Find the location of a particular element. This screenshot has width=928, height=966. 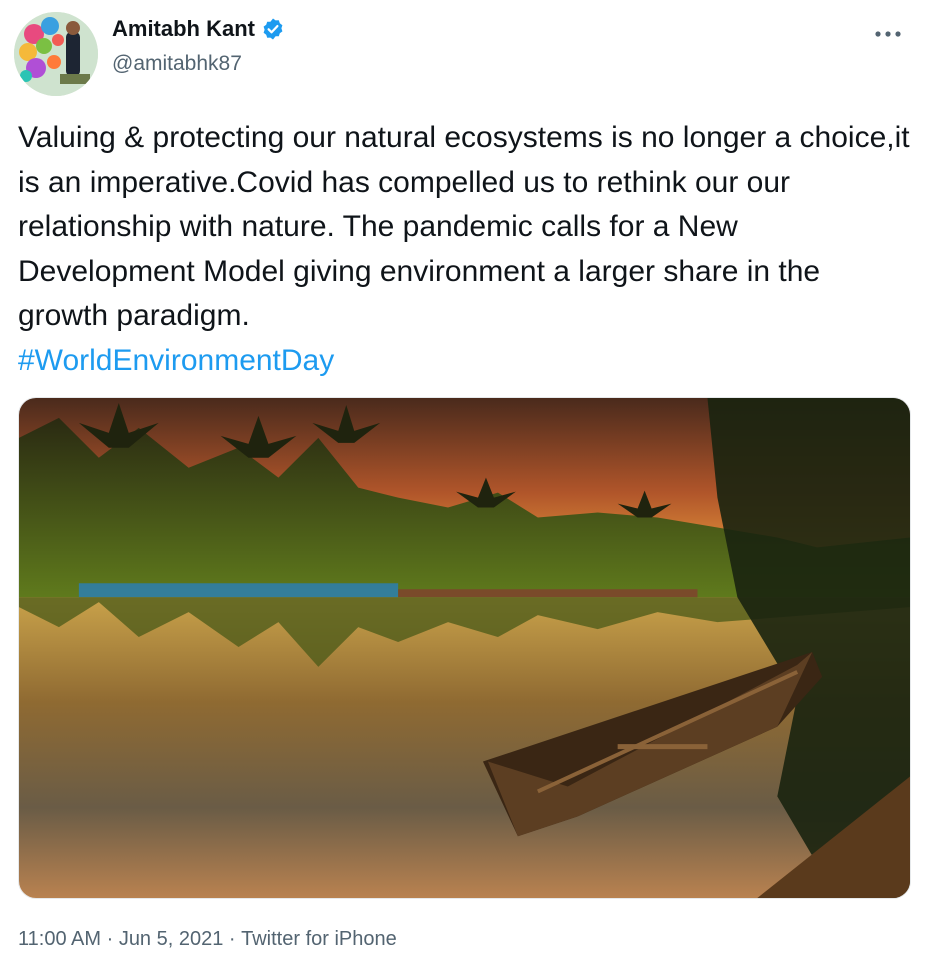

author-display-name: Amitabh Kant is located at coordinates (183, 29).